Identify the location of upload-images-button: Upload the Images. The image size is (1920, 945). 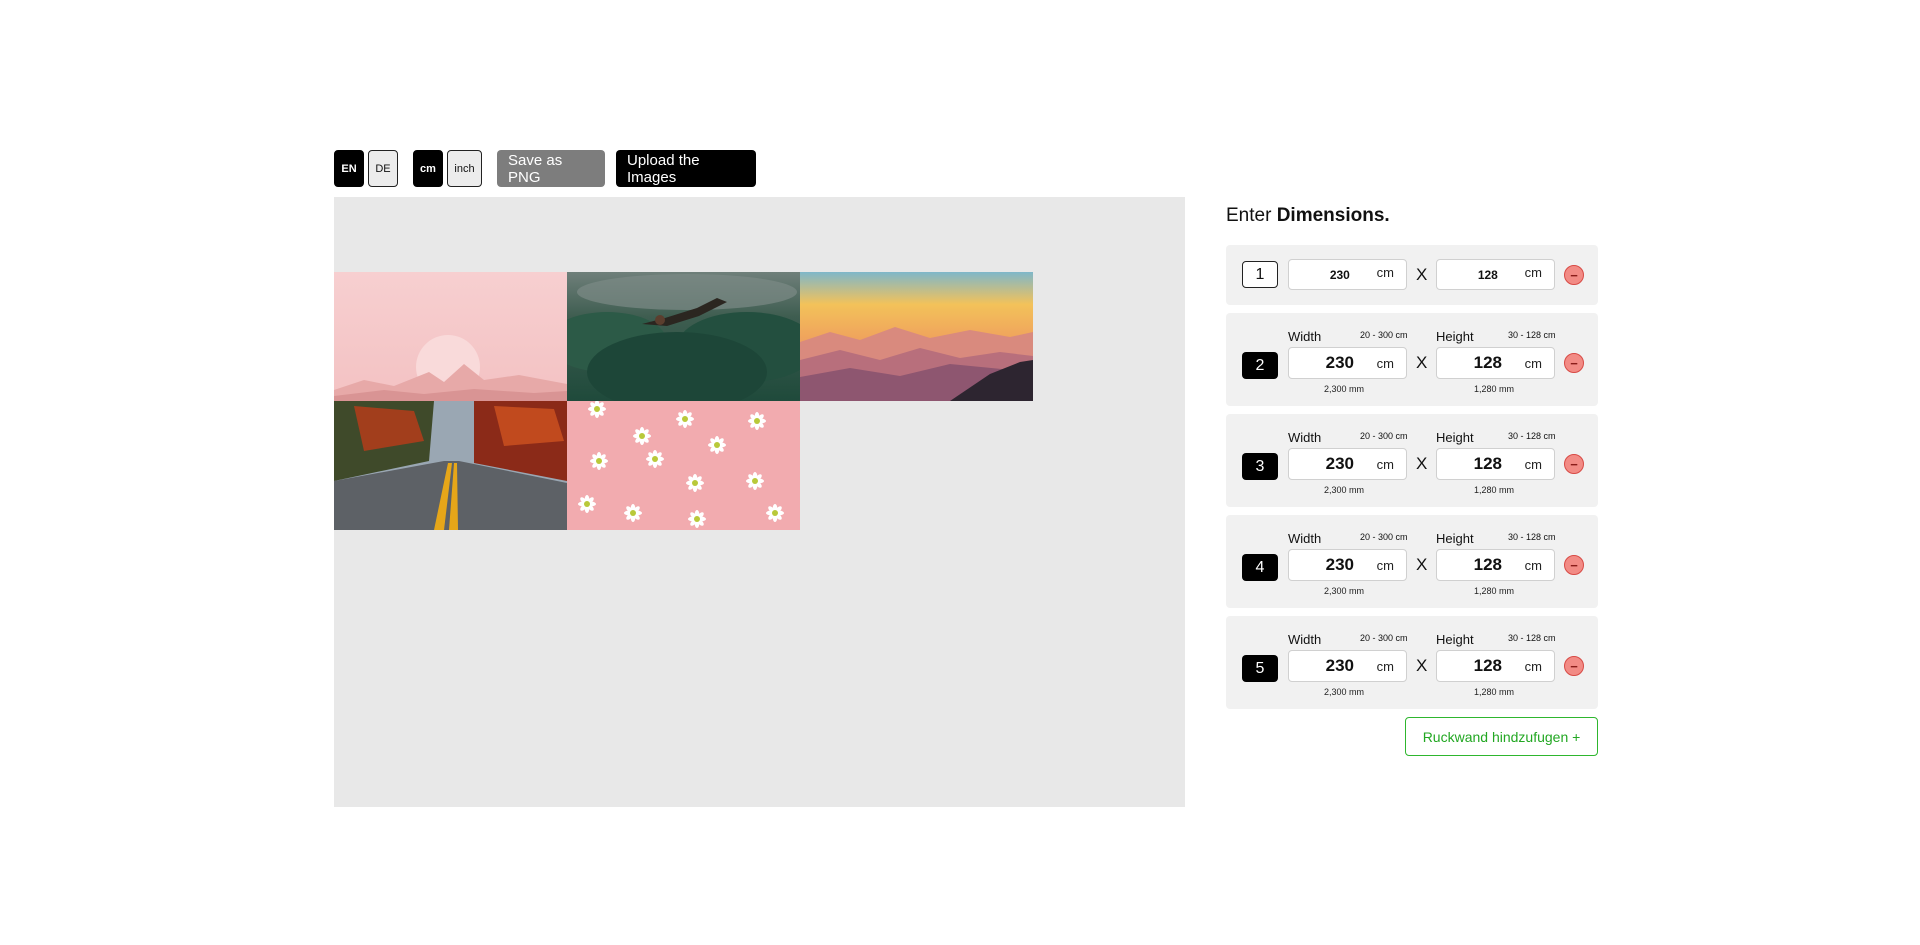
(686, 168).